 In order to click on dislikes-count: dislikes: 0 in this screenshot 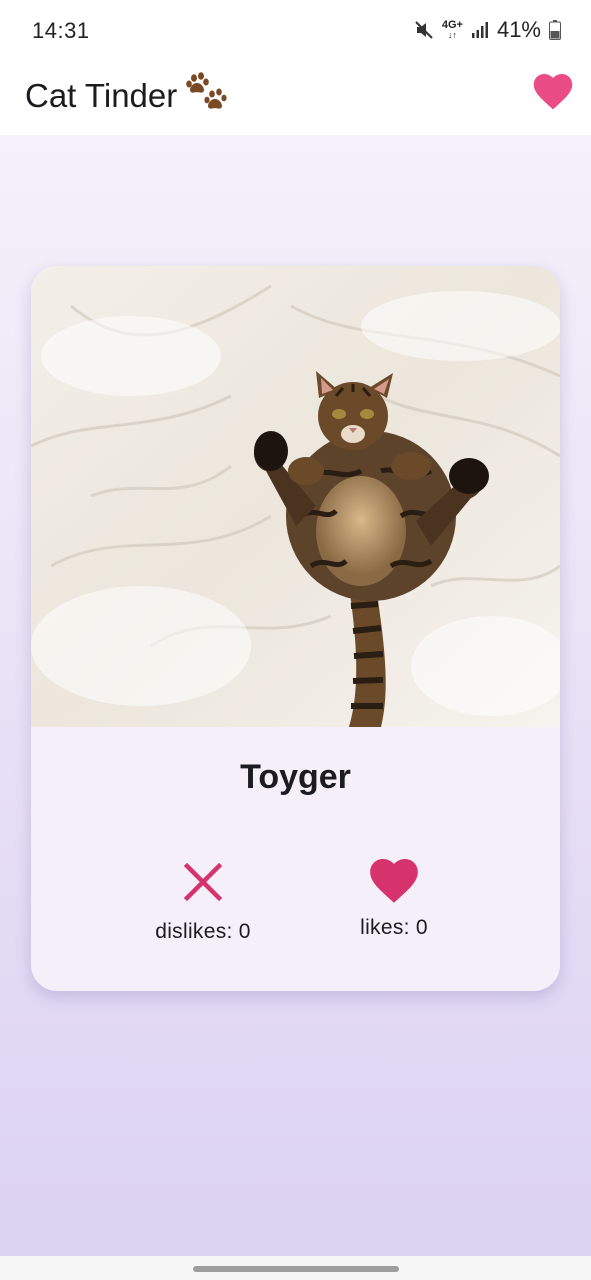, I will do `click(203, 931)`.